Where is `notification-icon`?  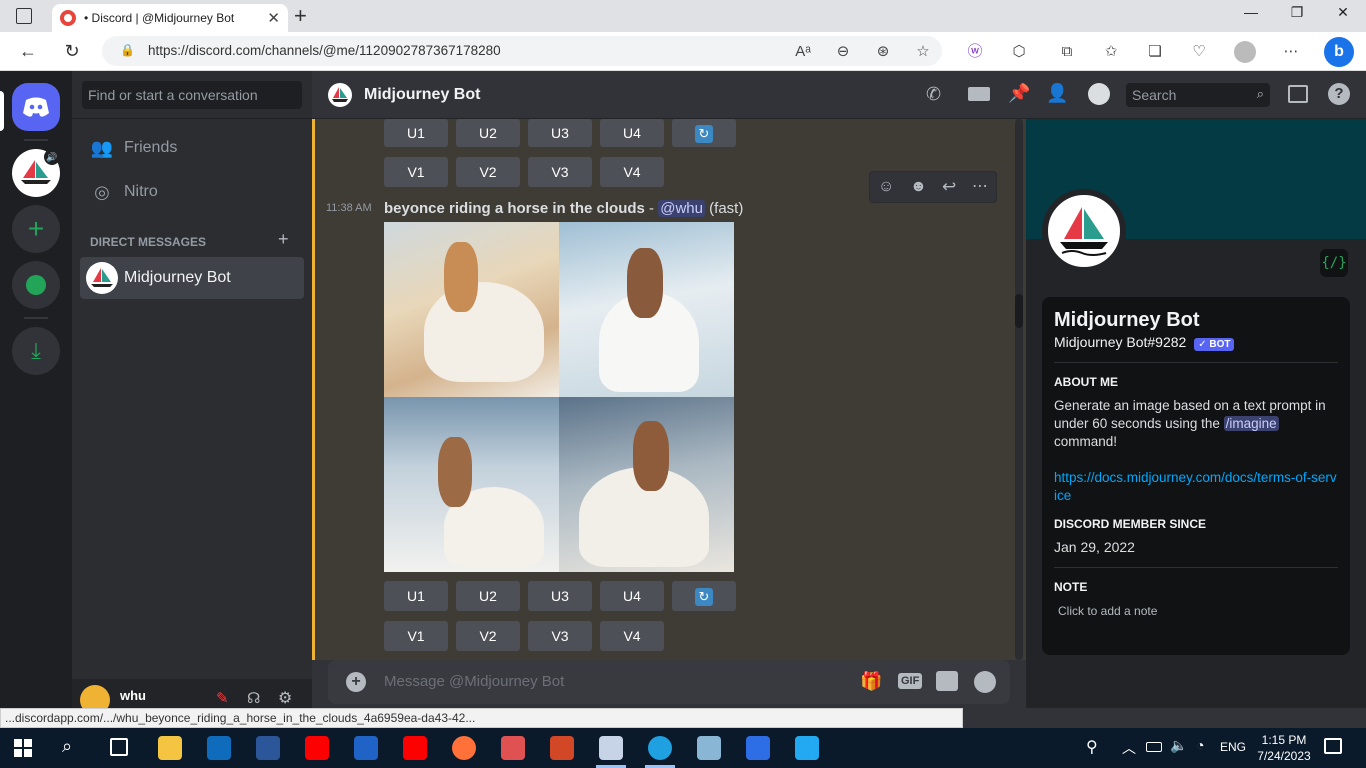 notification-icon is located at coordinates (1333, 746).